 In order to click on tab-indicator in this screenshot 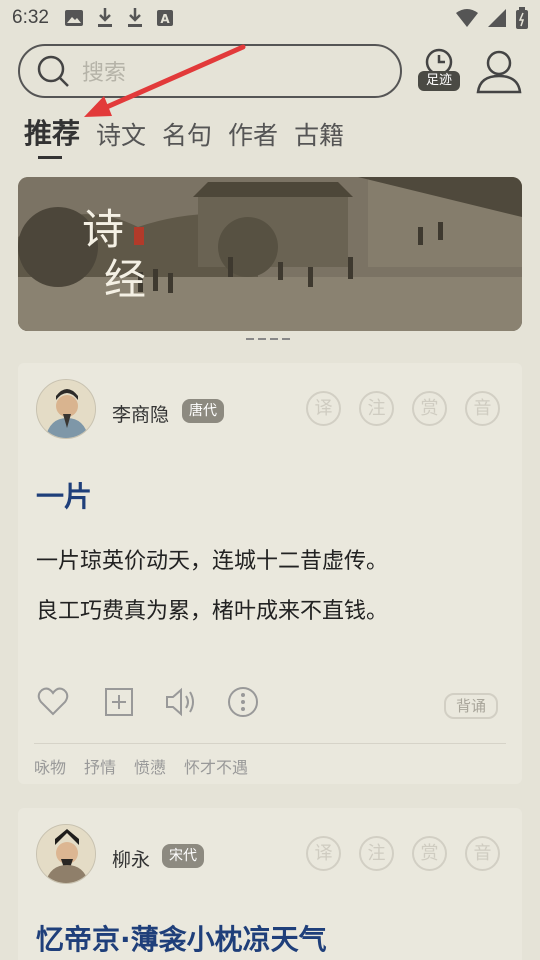, I will do `click(50, 157)`.